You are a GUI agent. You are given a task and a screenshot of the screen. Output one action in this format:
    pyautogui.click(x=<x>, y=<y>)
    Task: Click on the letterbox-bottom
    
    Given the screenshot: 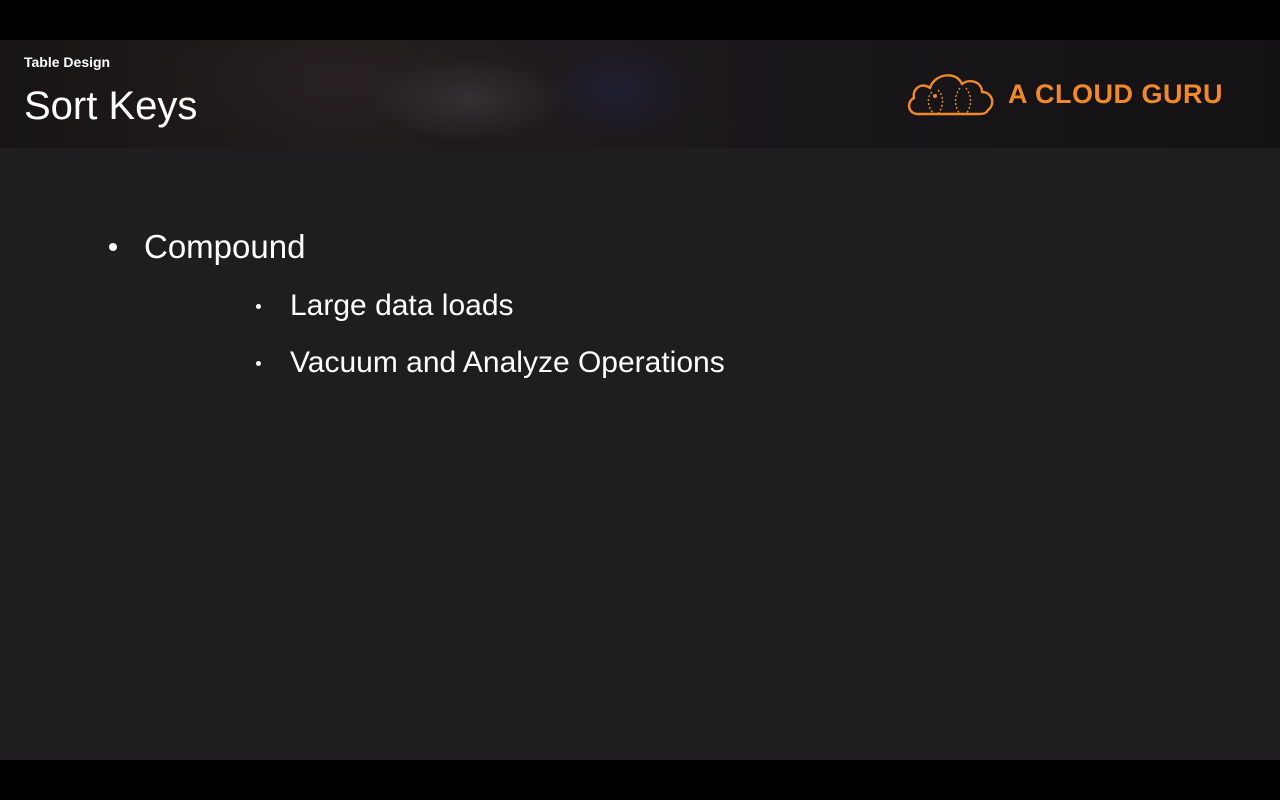 What is the action you would take?
    pyautogui.click(x=640, y=780)
    